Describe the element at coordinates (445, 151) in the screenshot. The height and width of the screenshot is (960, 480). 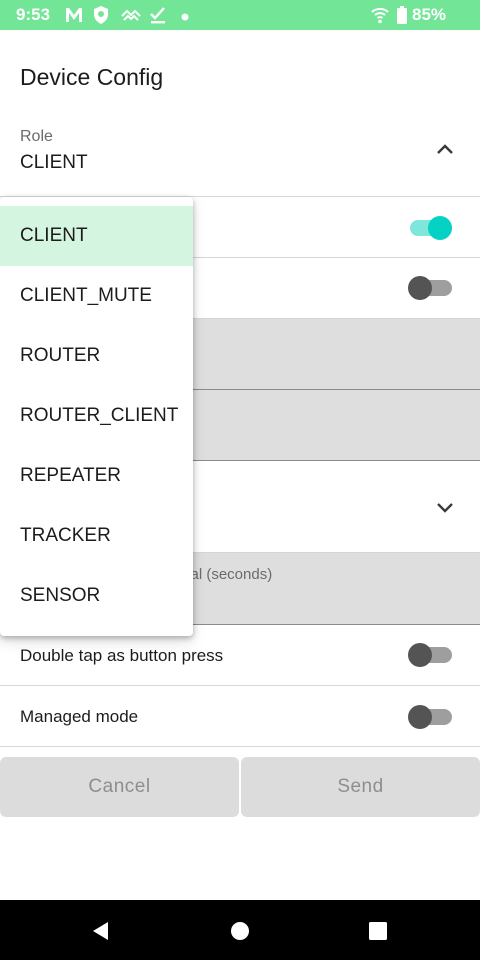
I see `chevron-up-icon` at that location.